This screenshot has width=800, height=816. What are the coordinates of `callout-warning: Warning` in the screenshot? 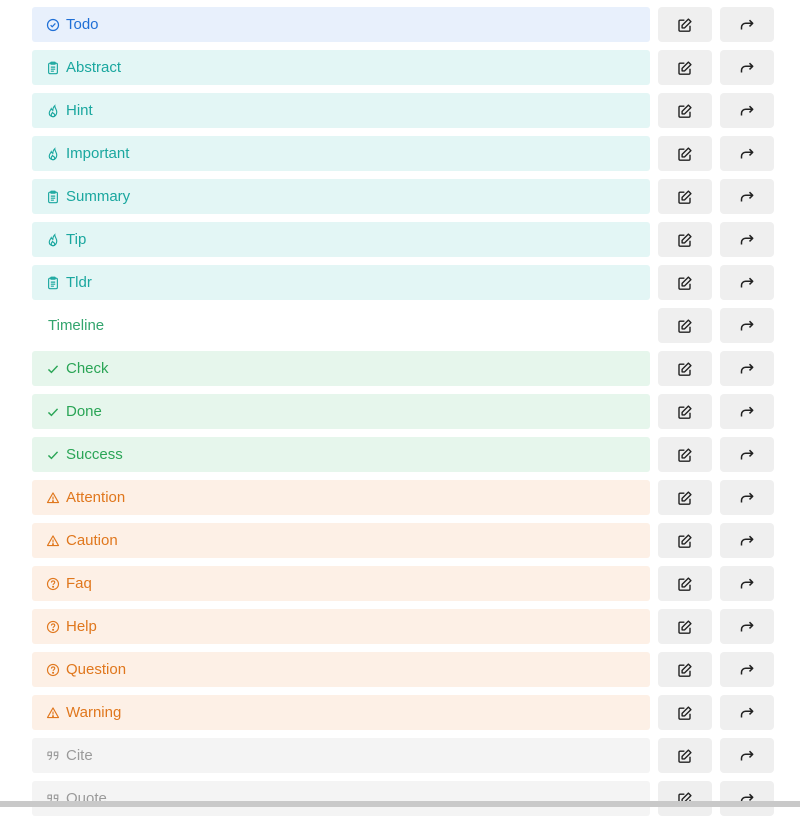 It's located at (341, 712).